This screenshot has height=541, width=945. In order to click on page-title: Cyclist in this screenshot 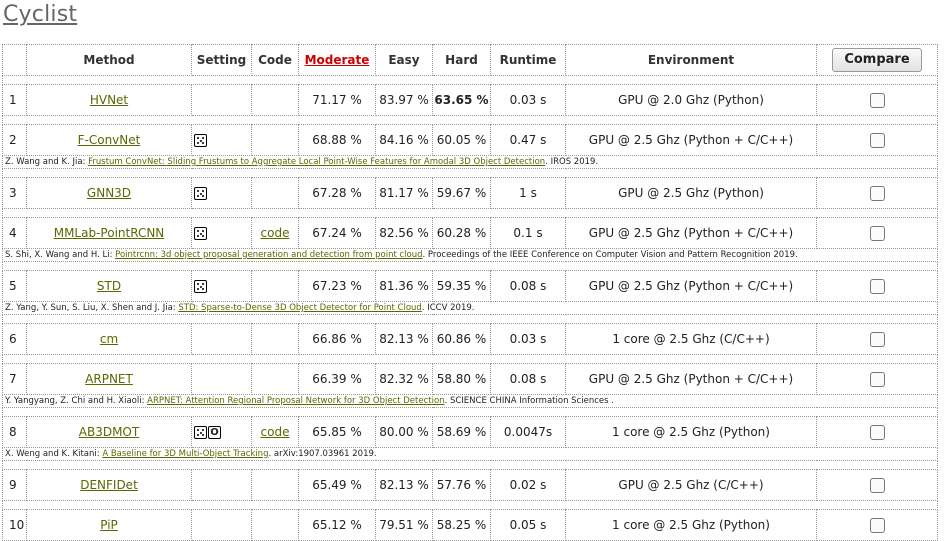, I will do `click(40, 14)`.